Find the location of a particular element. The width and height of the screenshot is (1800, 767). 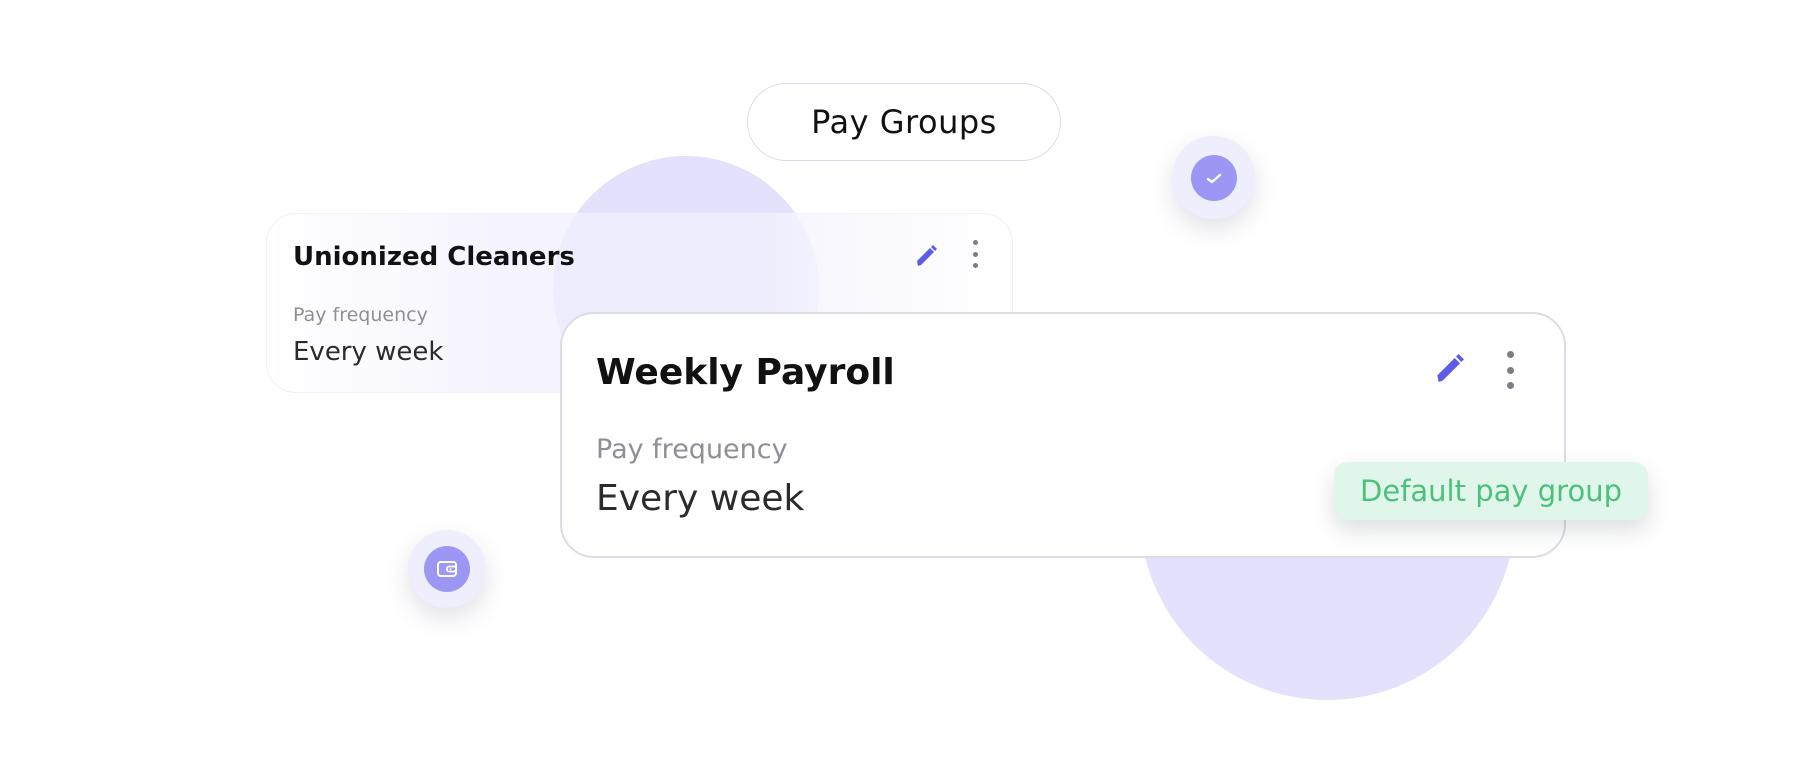

wallet-icon is located at coordinates (447, 569).